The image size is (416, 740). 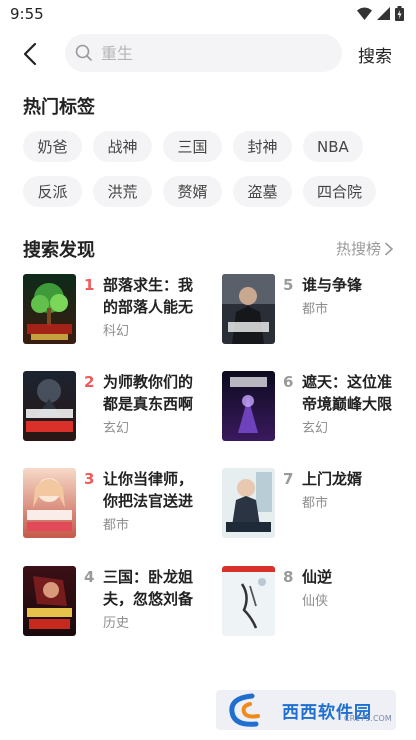 What do you see at coordinates (317, 577) in the screenshot?
I see `book-title: 仙逆` at bounding box center [317, 577].